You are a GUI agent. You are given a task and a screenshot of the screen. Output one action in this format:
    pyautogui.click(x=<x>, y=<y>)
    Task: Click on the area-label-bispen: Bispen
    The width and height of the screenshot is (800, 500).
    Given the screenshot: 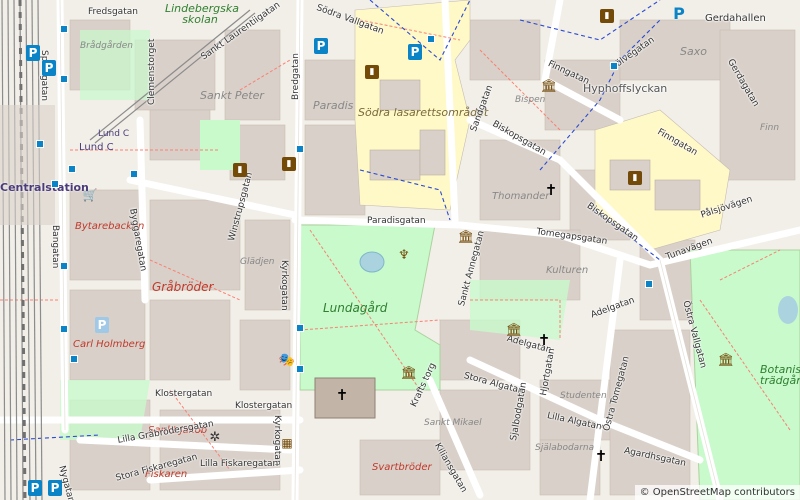 What is the action you would take?
    pyautogui.click(x=530, y=100)
    